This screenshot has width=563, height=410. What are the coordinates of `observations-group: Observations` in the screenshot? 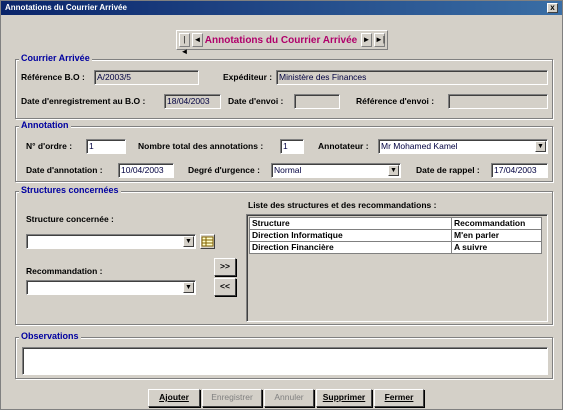 It's located at (284, 355).